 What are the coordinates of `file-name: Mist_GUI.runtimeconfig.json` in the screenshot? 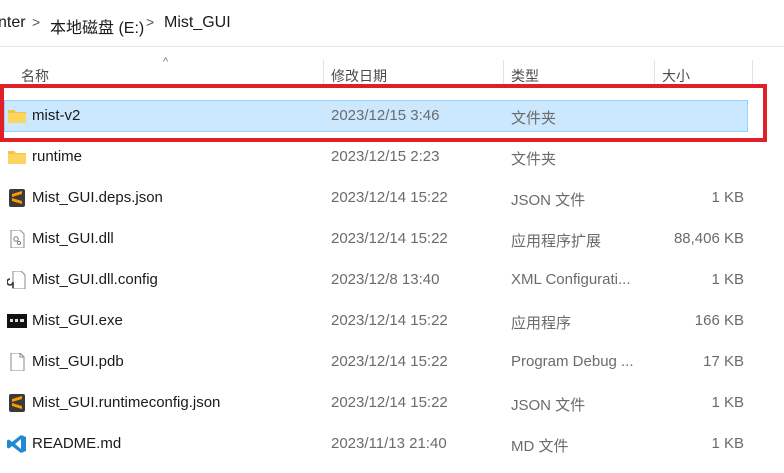 It's located at (126, 402).